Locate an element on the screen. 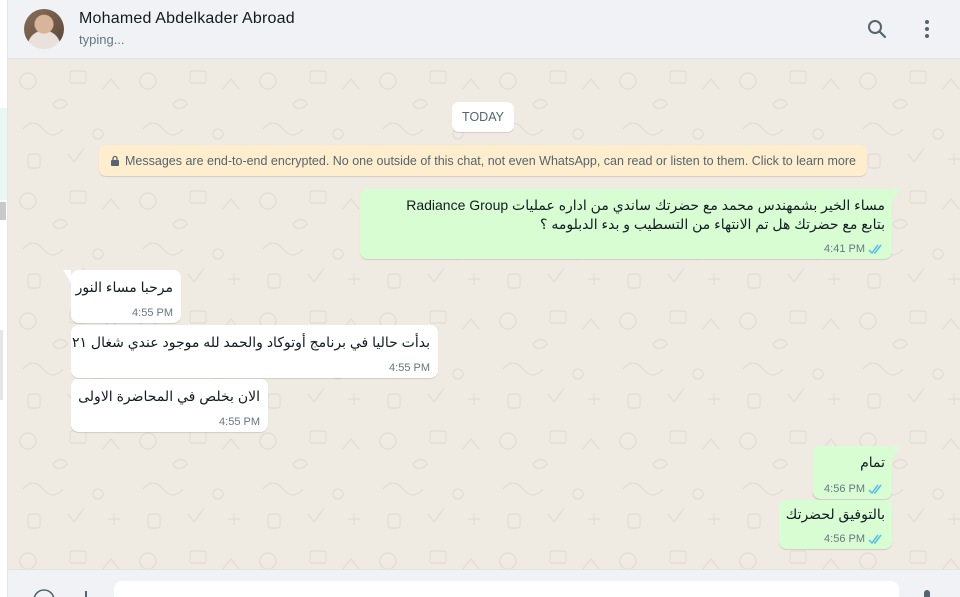 The image size is (960, 597). message-text-line: تمام is located at coordinates (872, 462).